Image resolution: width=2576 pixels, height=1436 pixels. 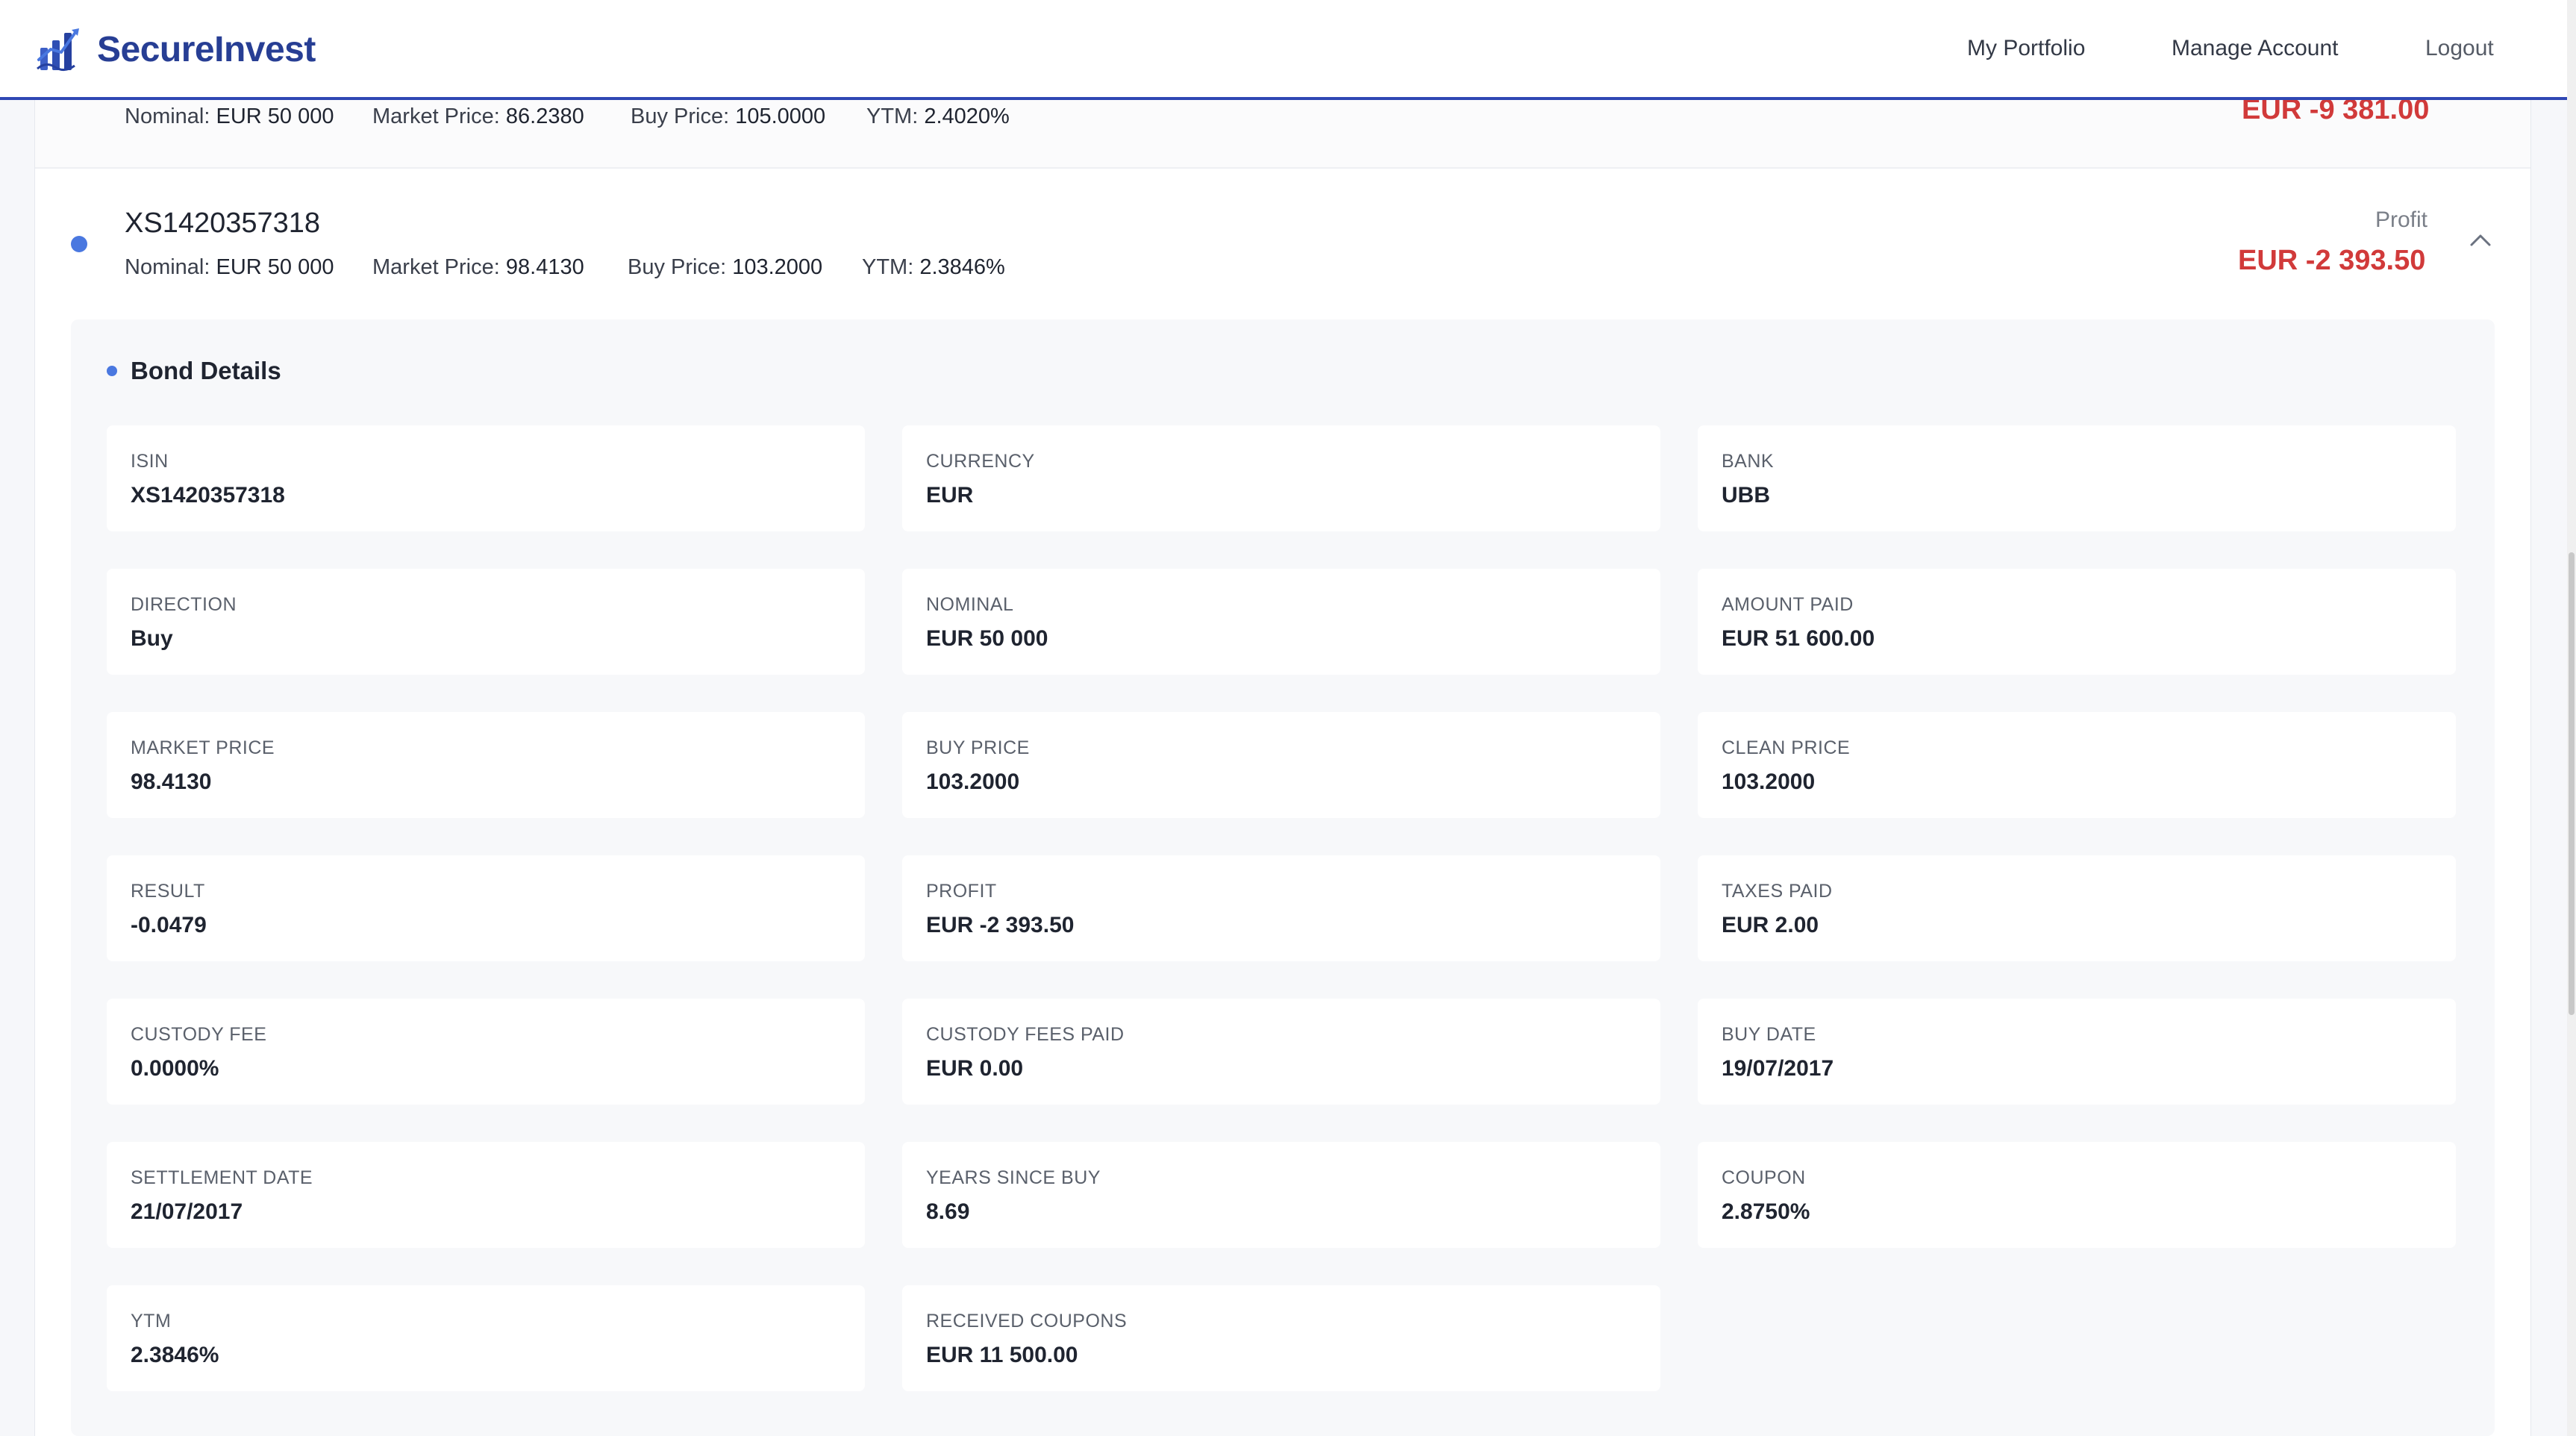 I want to click on field-value: EUR, so click(x=950, y=495).